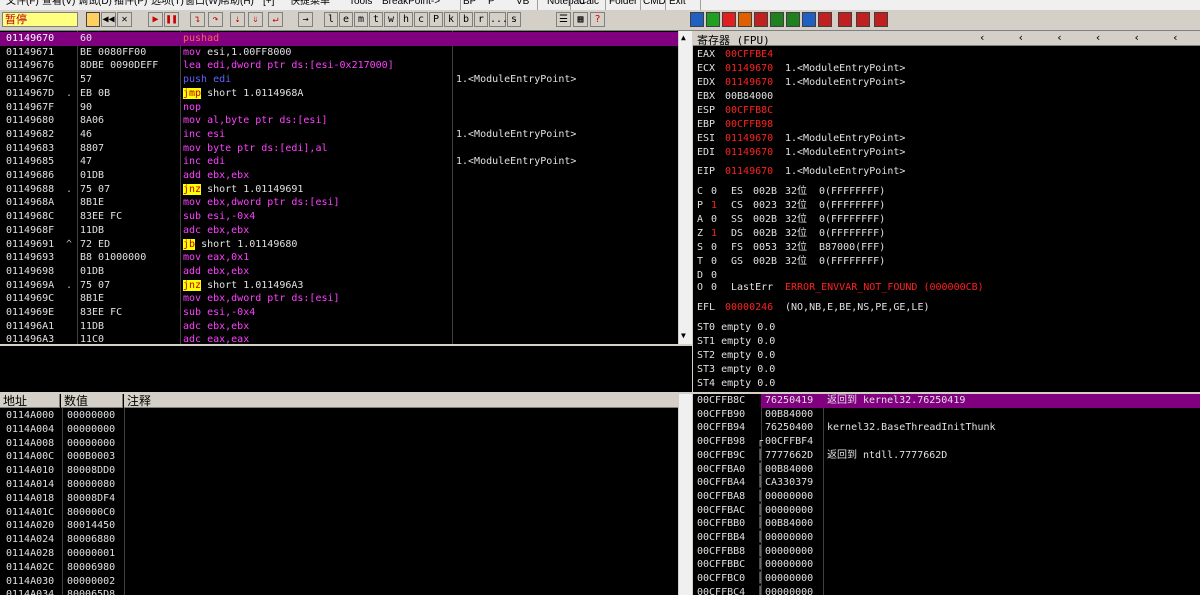 Image resolution: width=1200 pixels, height=595 pixels. I want to click on menu-item: 快捷菜单, so click(310, 3).